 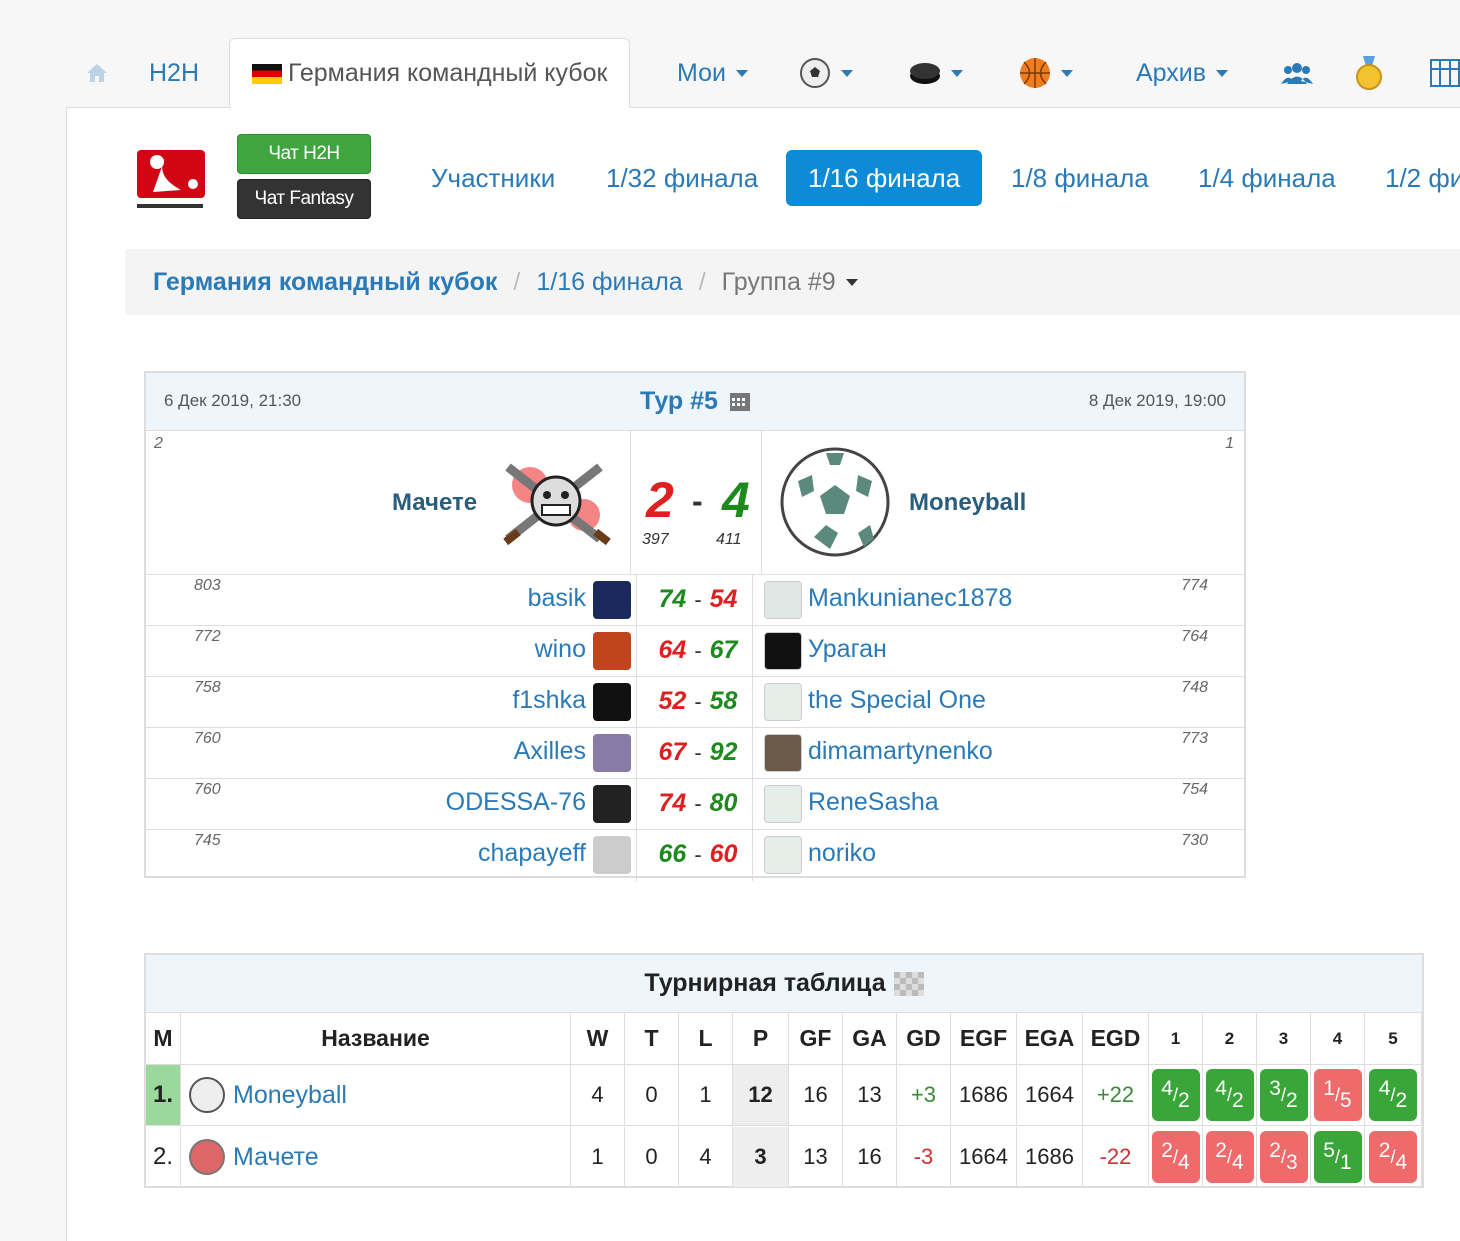 What do you see at coordinates (698, 752) in the screenshot?
I see `matchup-score: 67-92` at bounding box center [698, 752].